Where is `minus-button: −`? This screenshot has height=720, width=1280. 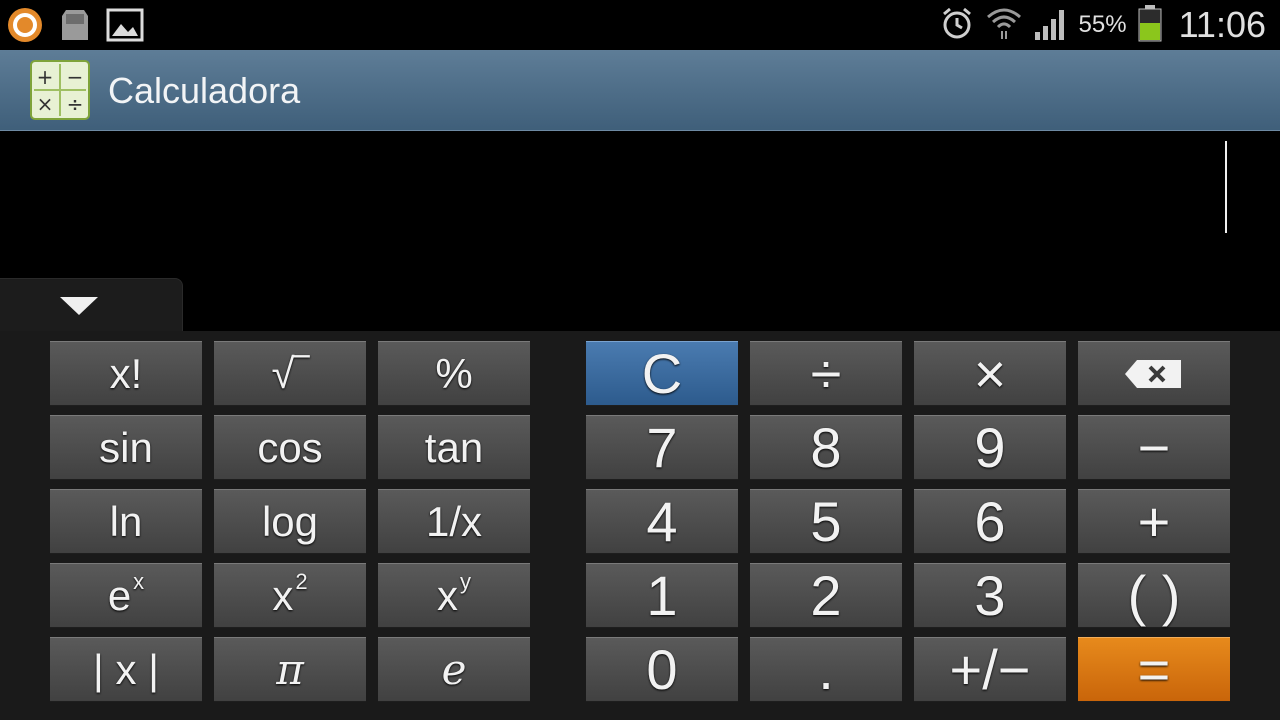
minus-button: − is located at coordinates (1154, 447).